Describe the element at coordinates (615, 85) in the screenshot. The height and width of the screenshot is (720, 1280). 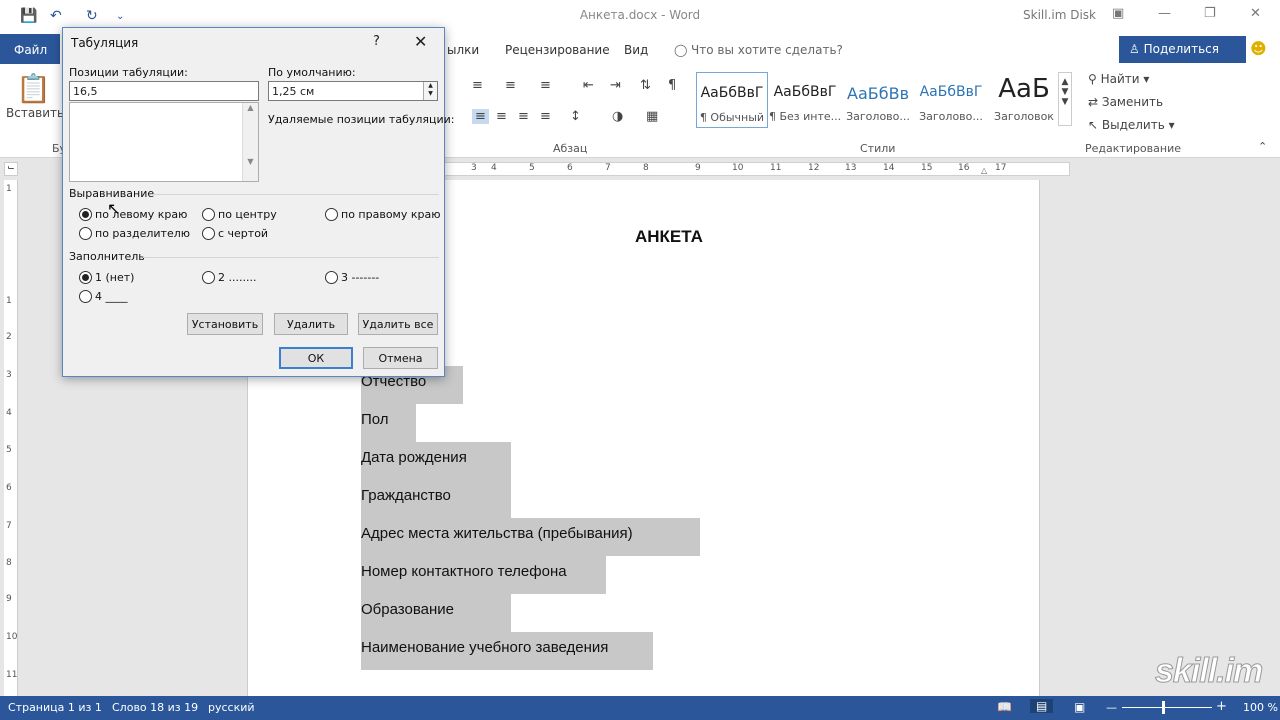
I see `increase-indent-icon: ⇥` at that location.